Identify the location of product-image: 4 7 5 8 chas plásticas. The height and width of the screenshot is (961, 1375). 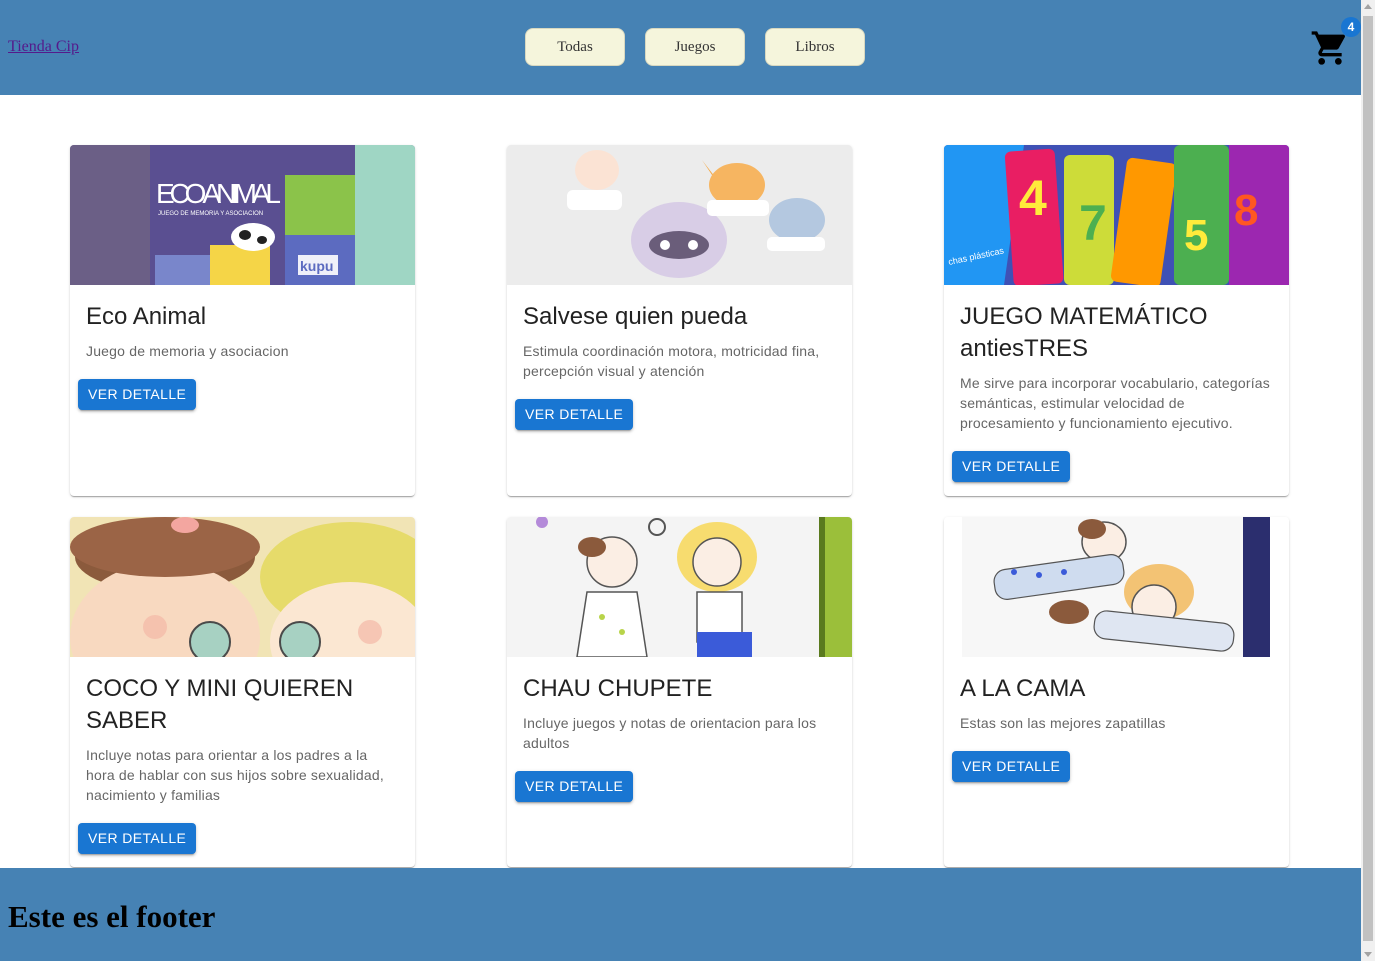
(1116, 215).